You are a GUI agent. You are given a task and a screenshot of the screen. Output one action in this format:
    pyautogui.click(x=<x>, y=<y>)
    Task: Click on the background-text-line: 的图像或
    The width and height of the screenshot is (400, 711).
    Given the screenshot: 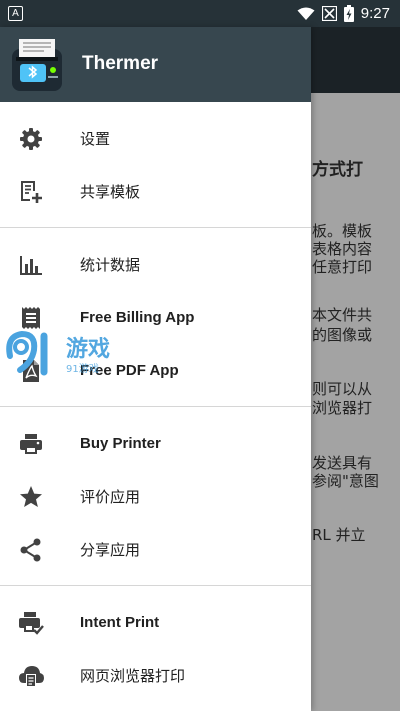 What is the action you would take?
    pyautogui.click(x=342, y=335)
    